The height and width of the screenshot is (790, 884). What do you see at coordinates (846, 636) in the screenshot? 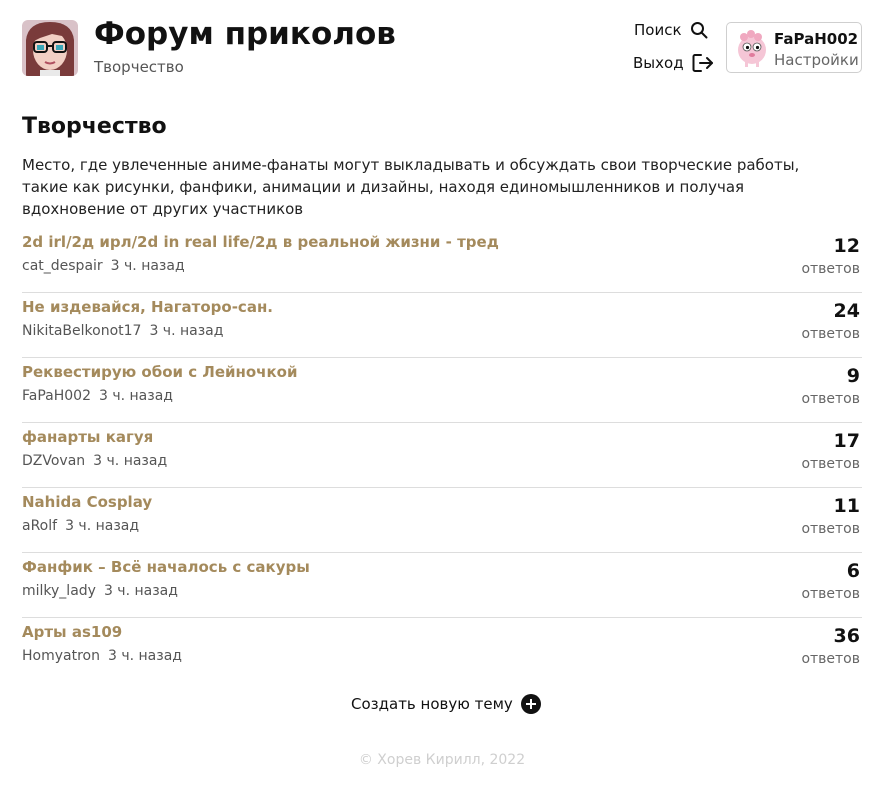
I see `reply-count: 36` at bounding box center [846, 636].